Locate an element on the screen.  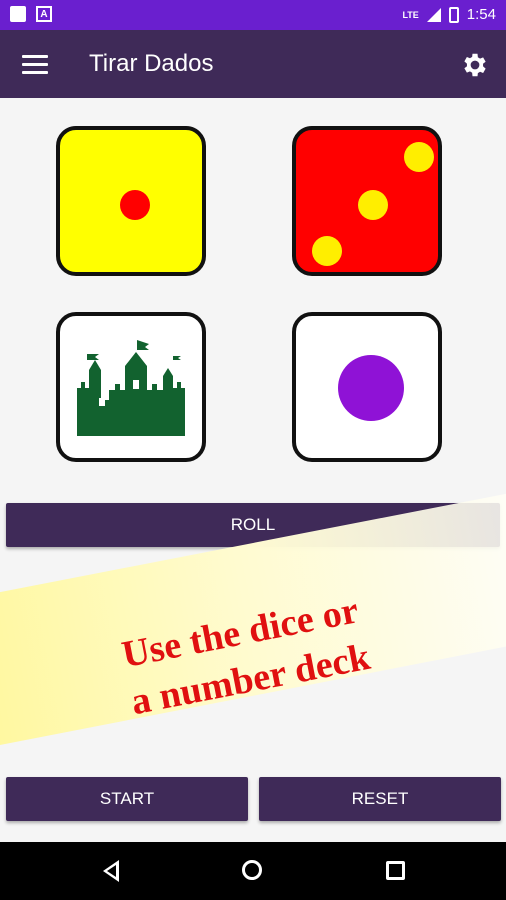
status-bar: A LTE 1:54 is located at coordinates (253, 15).